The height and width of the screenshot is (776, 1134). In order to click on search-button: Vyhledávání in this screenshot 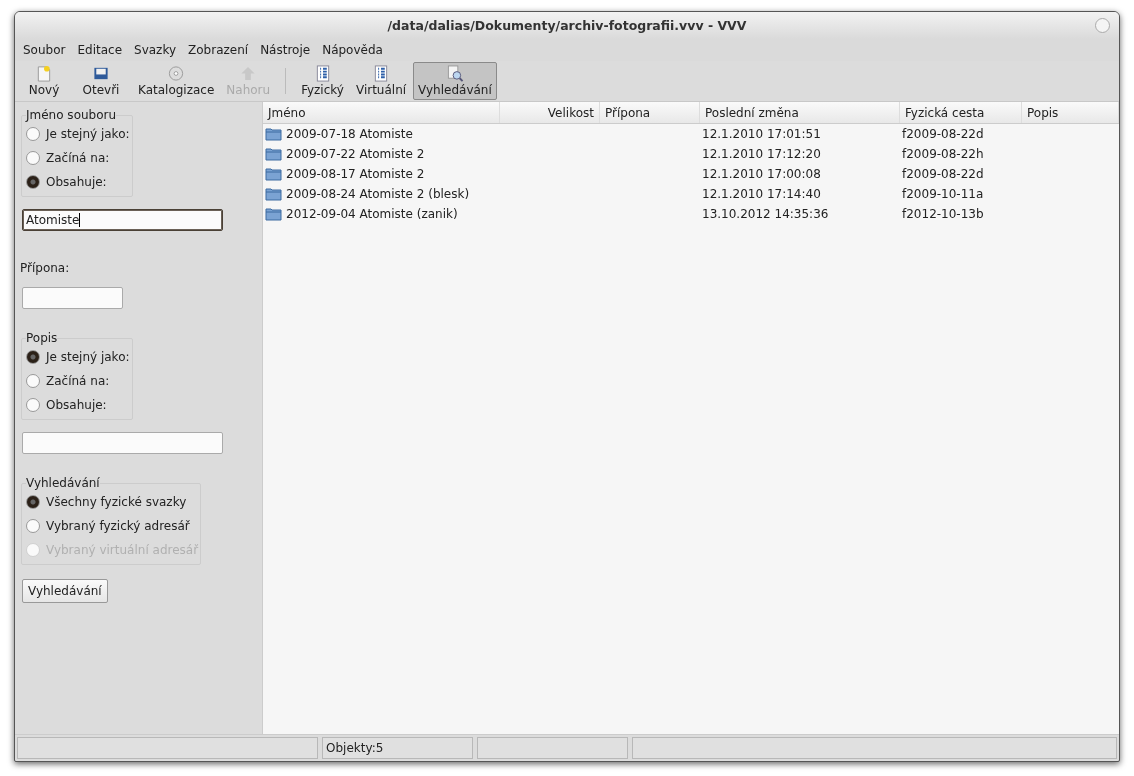, I will do `click(65, 591)`.